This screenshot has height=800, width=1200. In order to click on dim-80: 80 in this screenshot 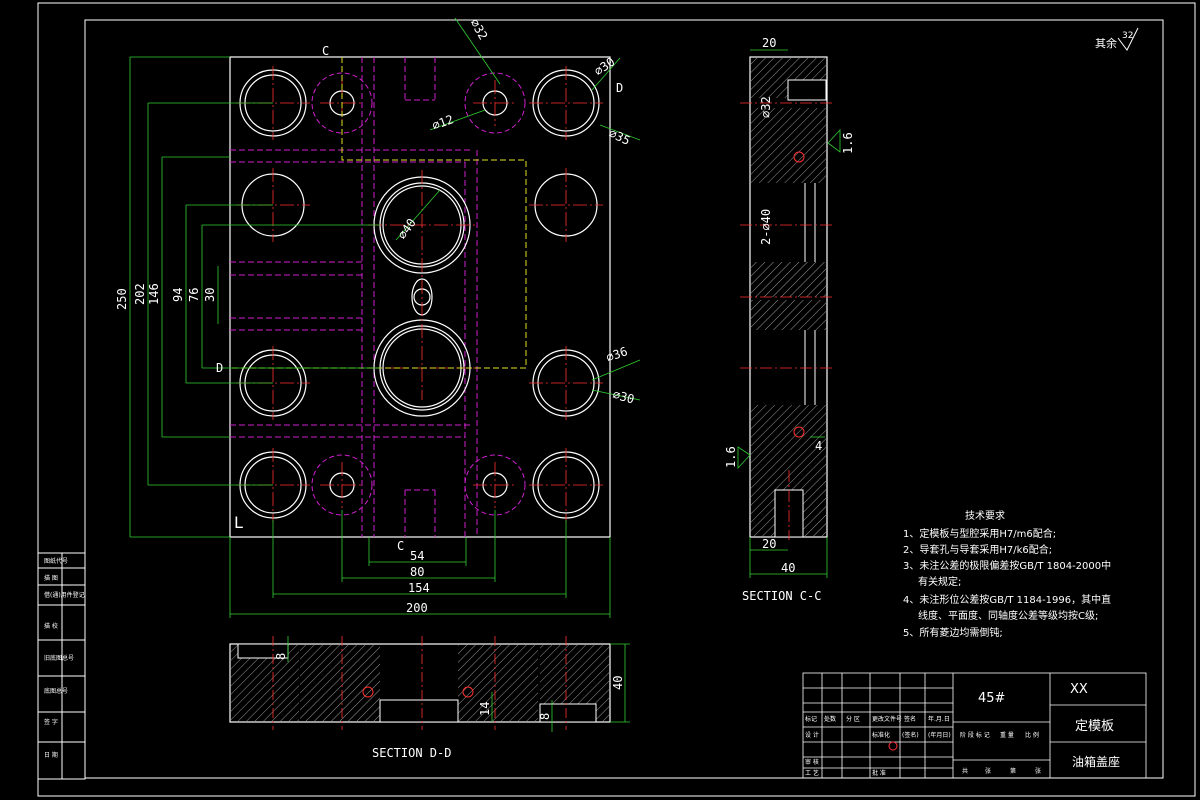, I will do `click(417, 572)`.